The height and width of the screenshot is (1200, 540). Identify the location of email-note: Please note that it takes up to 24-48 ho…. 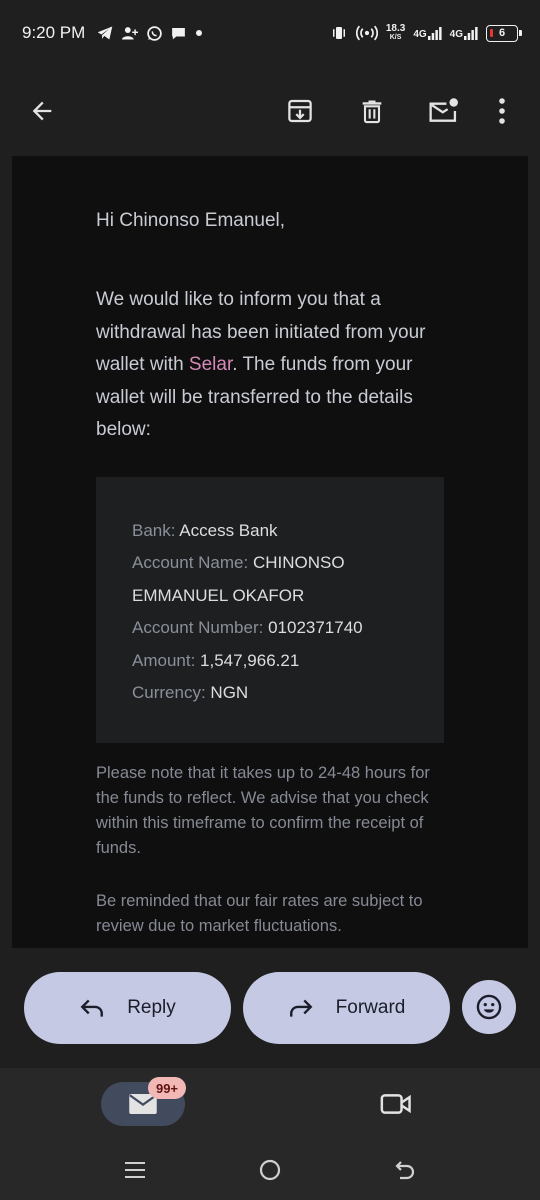
(263, 810).